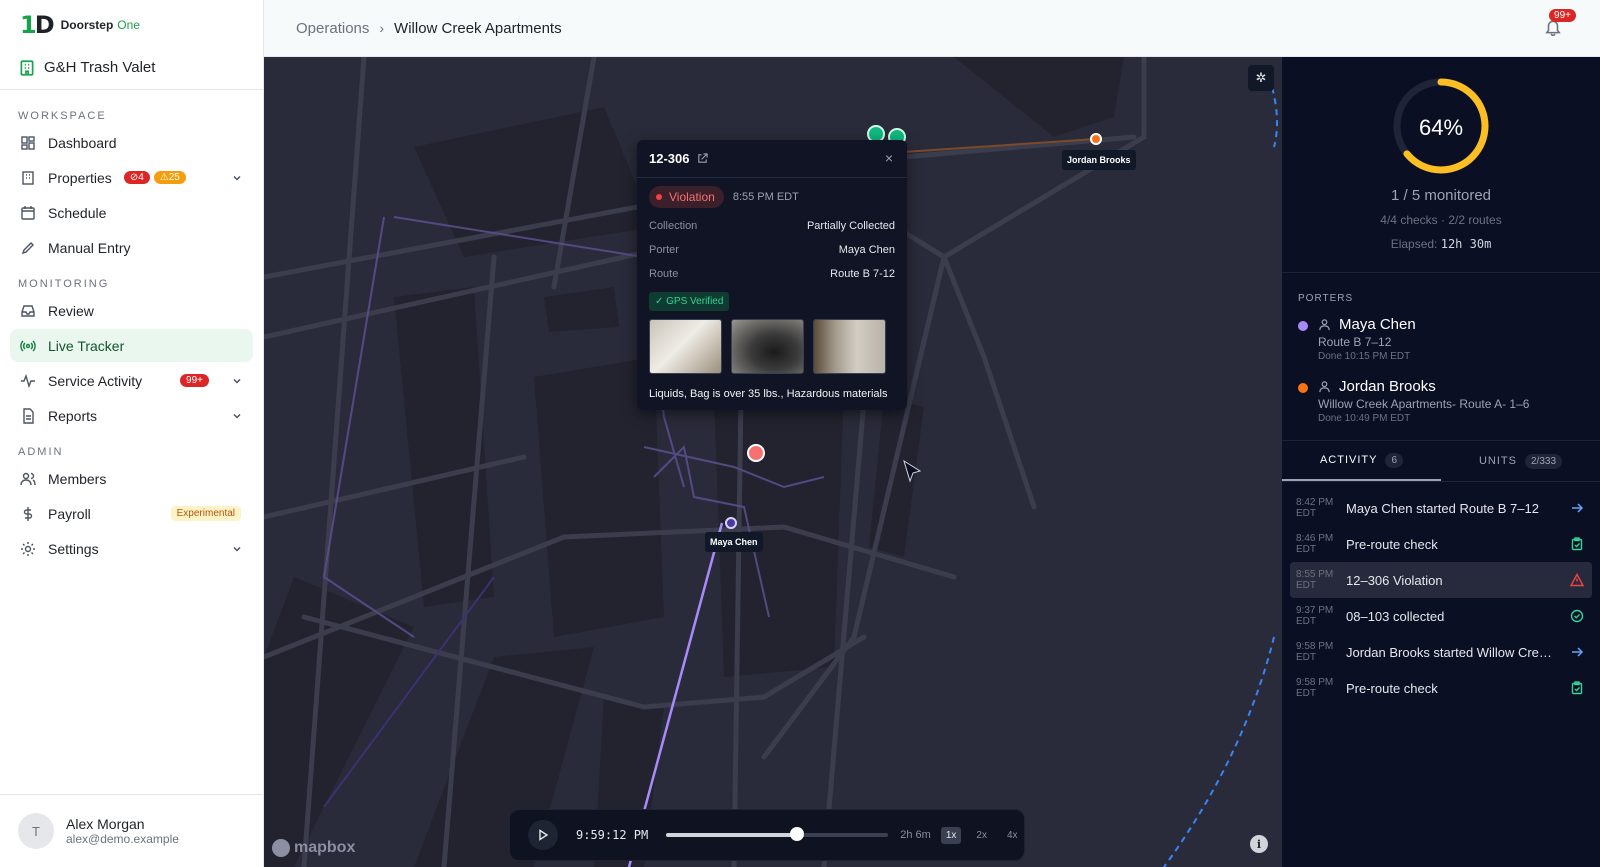 Image resolution: width=1600 pixels, height=867 pixels. I want to click on porter-item: Maya Chen Route B 7–12 Done 10:15 PM EDT, so click(1441, 339).